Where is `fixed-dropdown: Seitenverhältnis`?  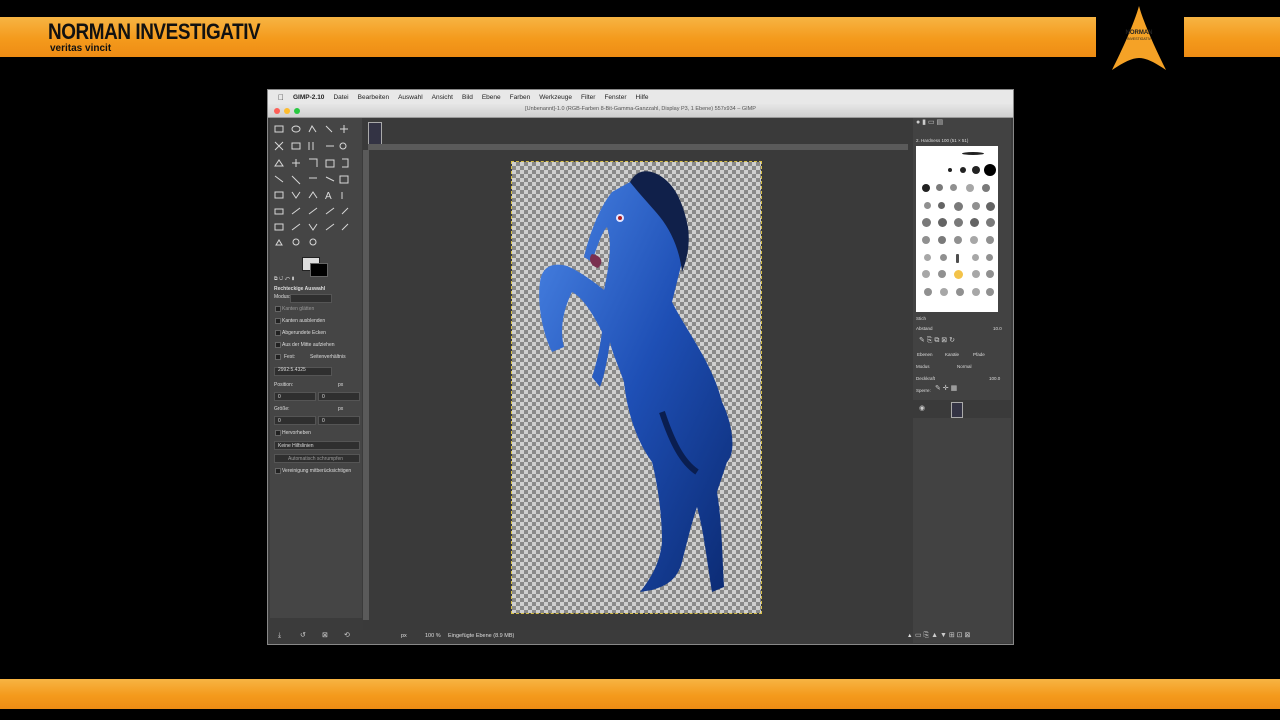 fixed-dropdown: Seitenverhältnis is located at coordinates (328, 357).